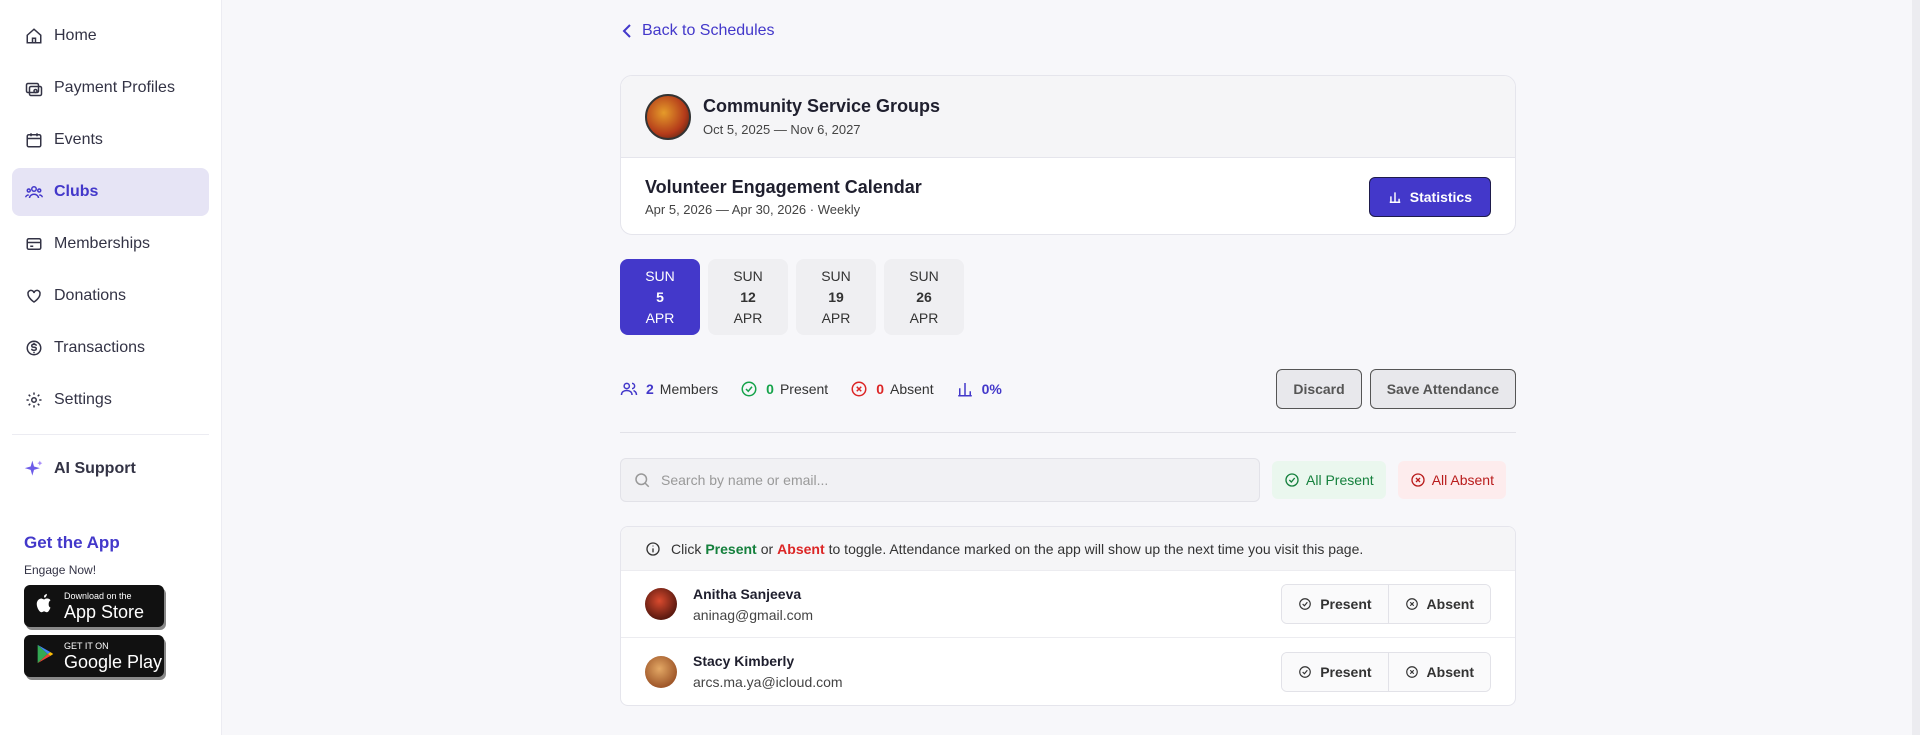 The width and height of the screenshot is (1920, 735). What do you see at coordinates (75, 35) in the screenshot?
I see `sidebar-item-label: Home` at bounding box center [75, 35].